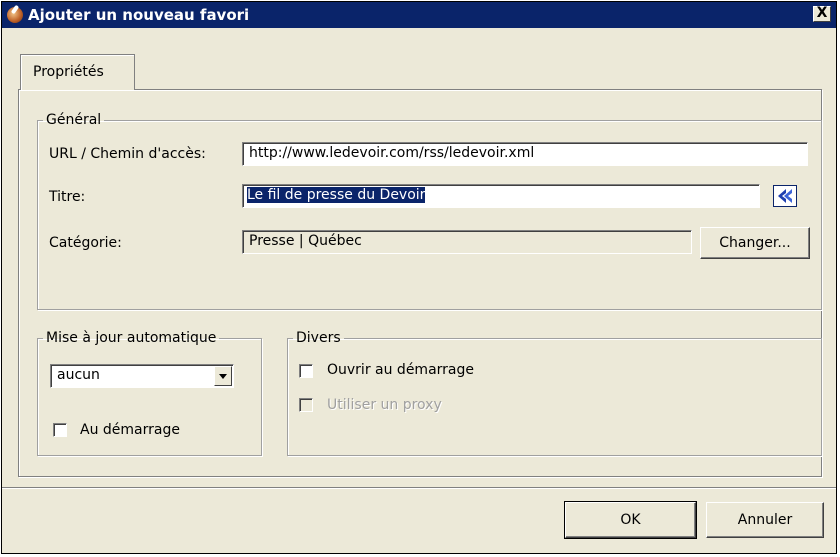 The image size is (840, 557). I want to click on footer-separator, so click(419, 488).